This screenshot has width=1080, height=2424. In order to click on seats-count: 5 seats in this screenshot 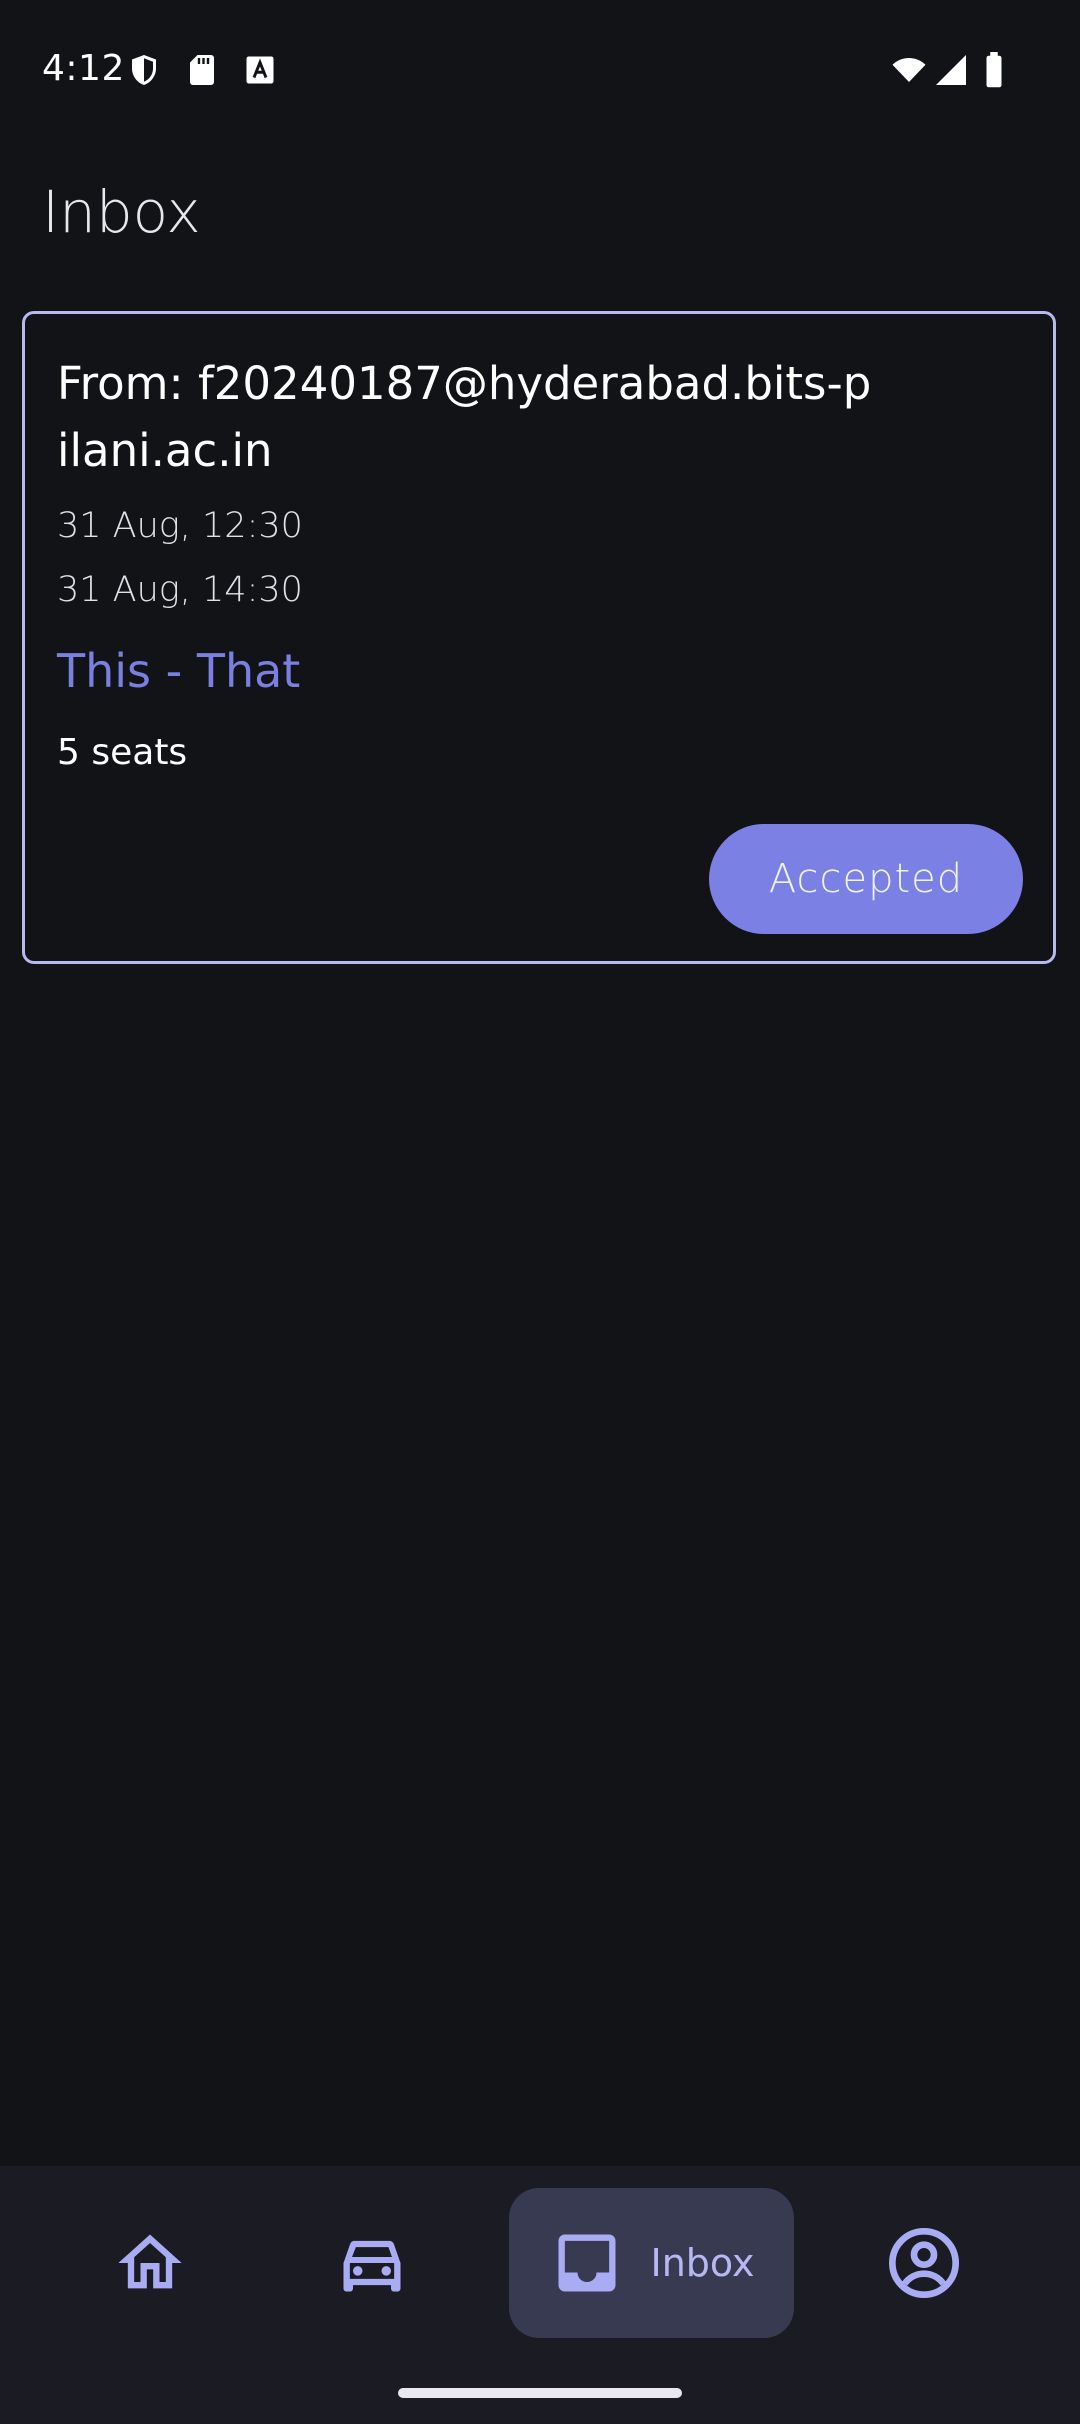, I will do `click(122, 752)`.